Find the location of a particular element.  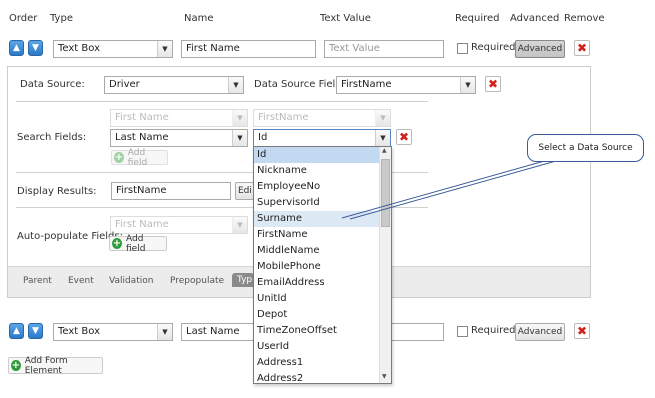

callout-bubble: Select a Data Source is located at coordinates (585, 148).